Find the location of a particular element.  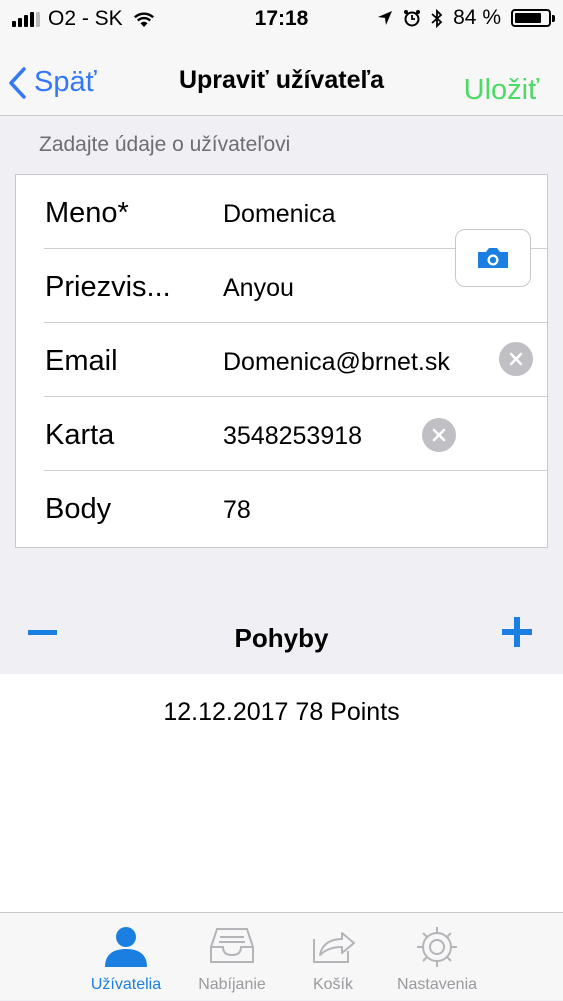

email-row: Email Domenica@brnet.sk is located at coordinates (281, 360).